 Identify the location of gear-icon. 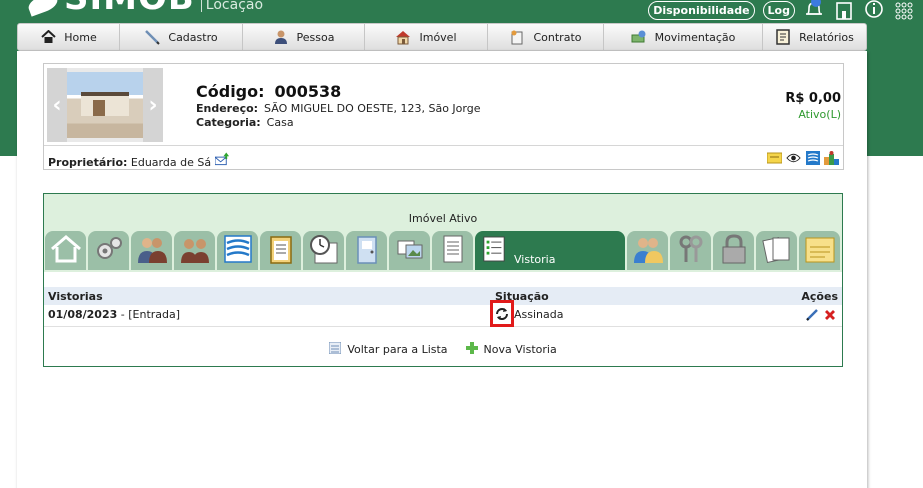
(109, 250).